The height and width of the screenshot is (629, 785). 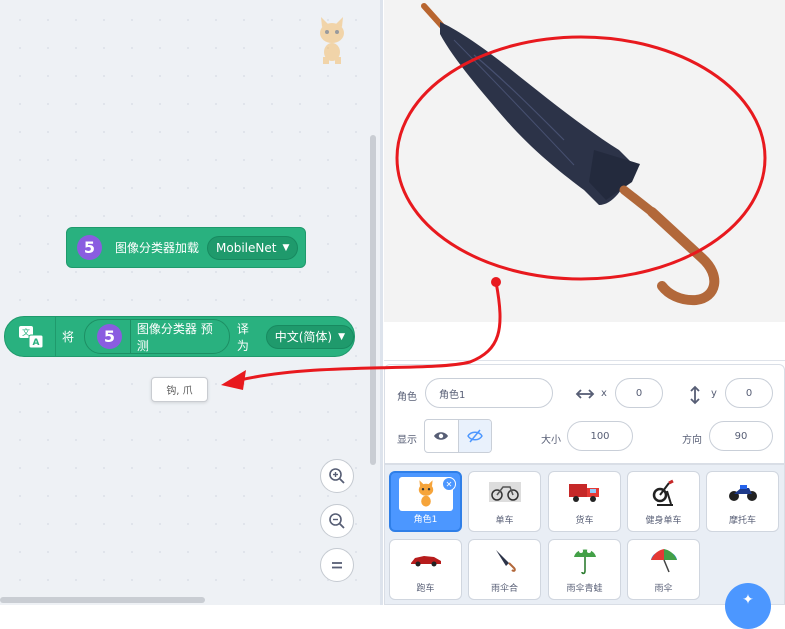 I want to click on direction-value: 90, so click(x=741, y=436).